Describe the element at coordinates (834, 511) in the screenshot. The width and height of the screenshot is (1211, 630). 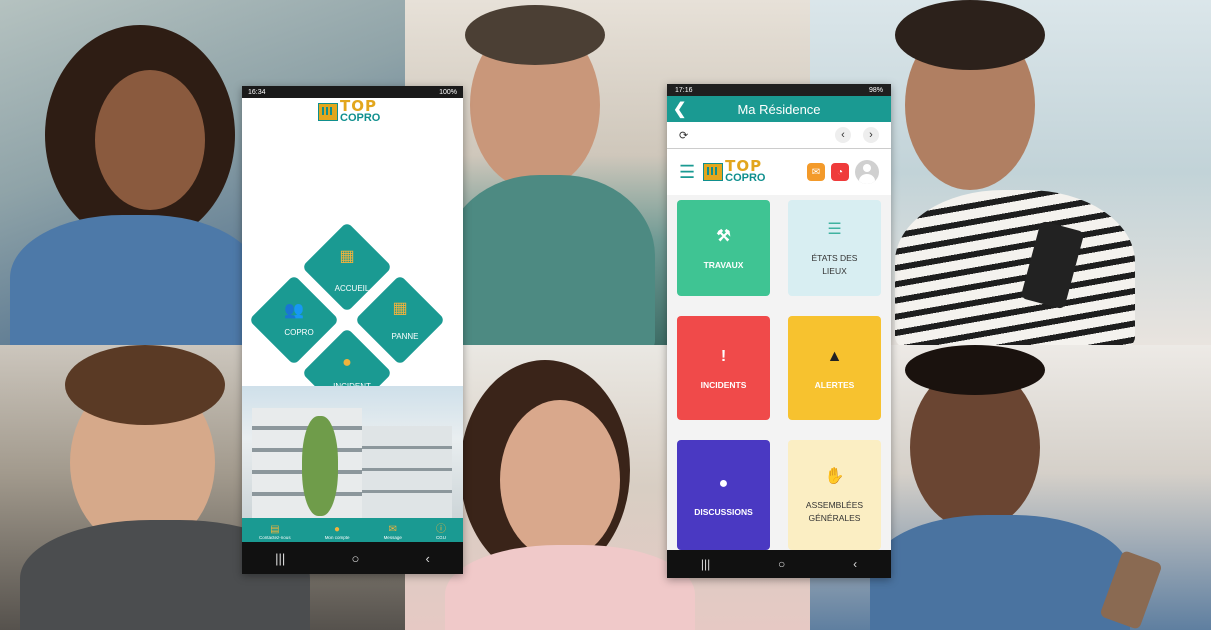
I see `card-assemblees-label: ASSEMBLÉES GÉNÉRALES` at that location.